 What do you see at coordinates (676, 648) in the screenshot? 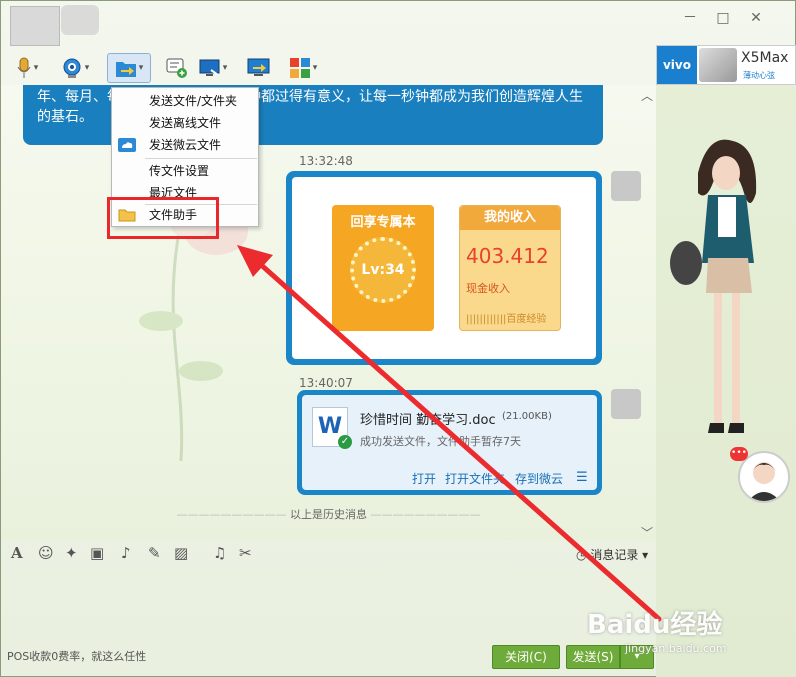
I see `watermark-subtext: jingyan.baidu.com` at bounding box center [676, 648].